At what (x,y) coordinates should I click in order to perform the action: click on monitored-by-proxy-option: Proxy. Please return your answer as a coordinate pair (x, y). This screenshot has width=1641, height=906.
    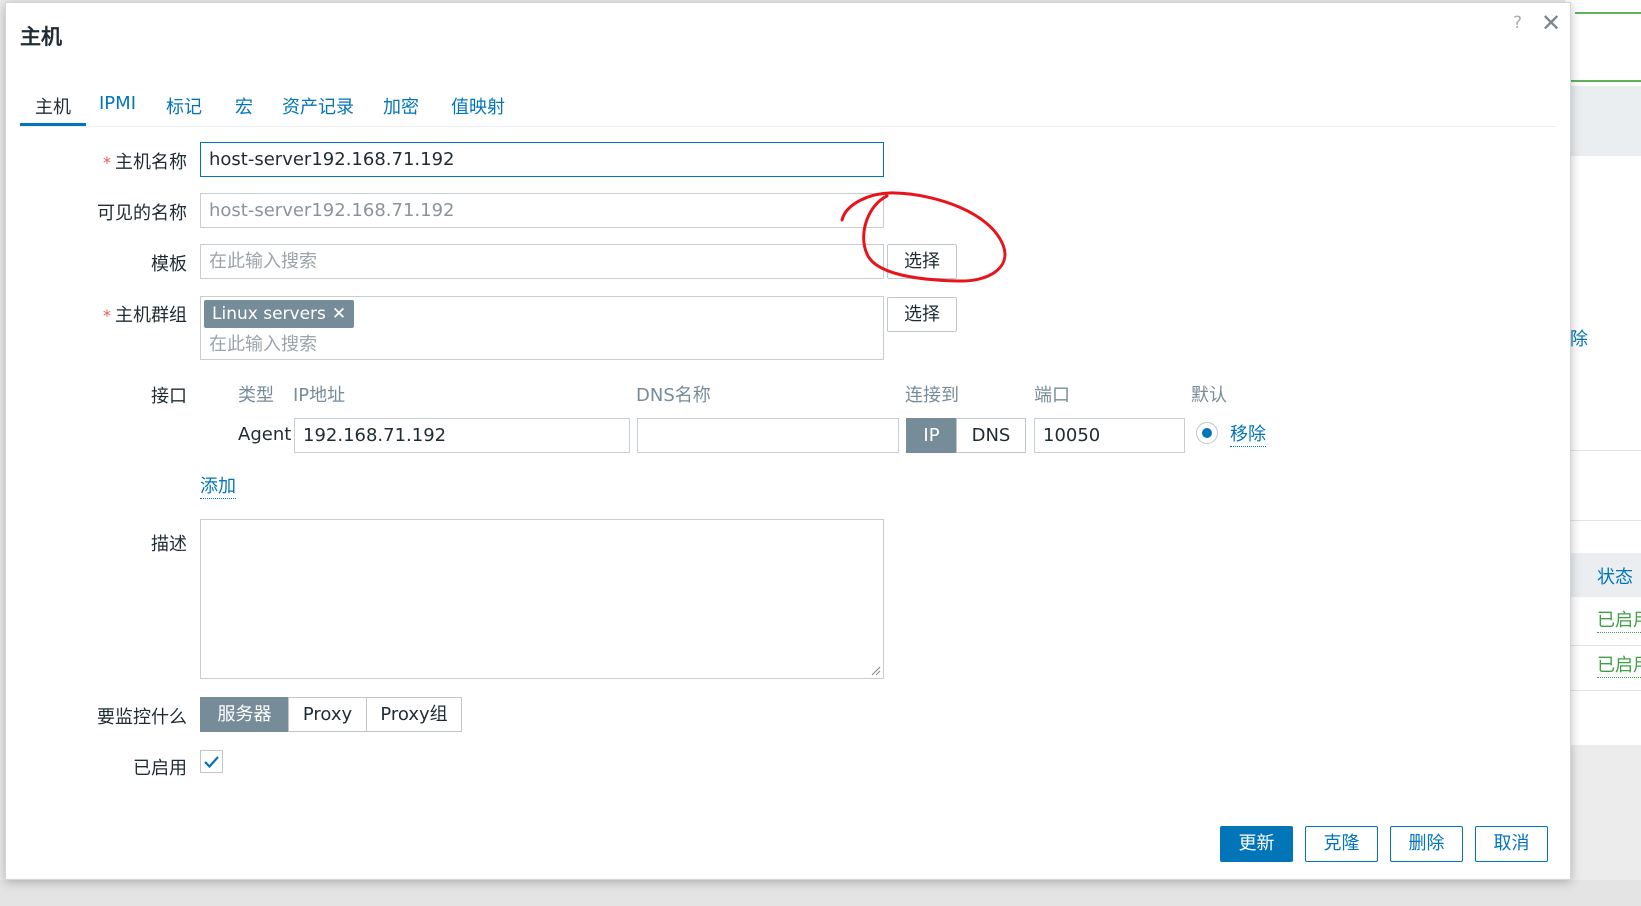
    Looking at the image, I should click on (327, 714).